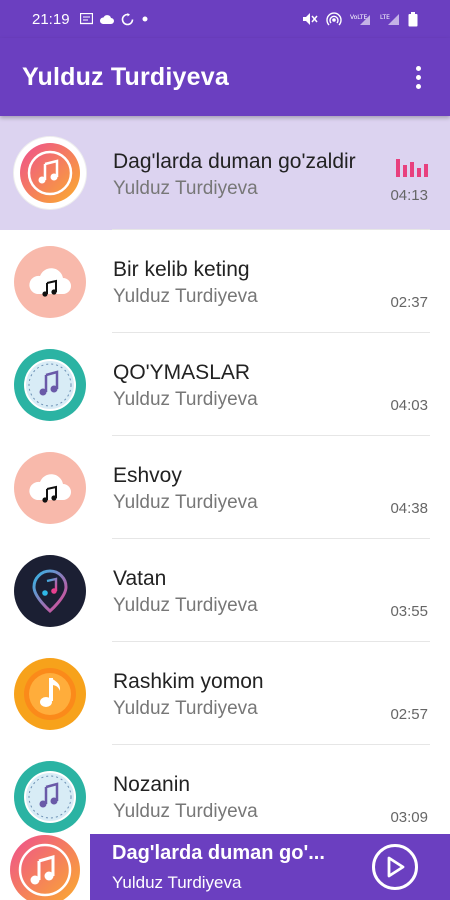 The width and height of the screenshot is (450, 900). Describe the element at coordinates (177, 882) in the screenshot. I see `now-playing-artist: Yulduz Turdiyeva` at that location.